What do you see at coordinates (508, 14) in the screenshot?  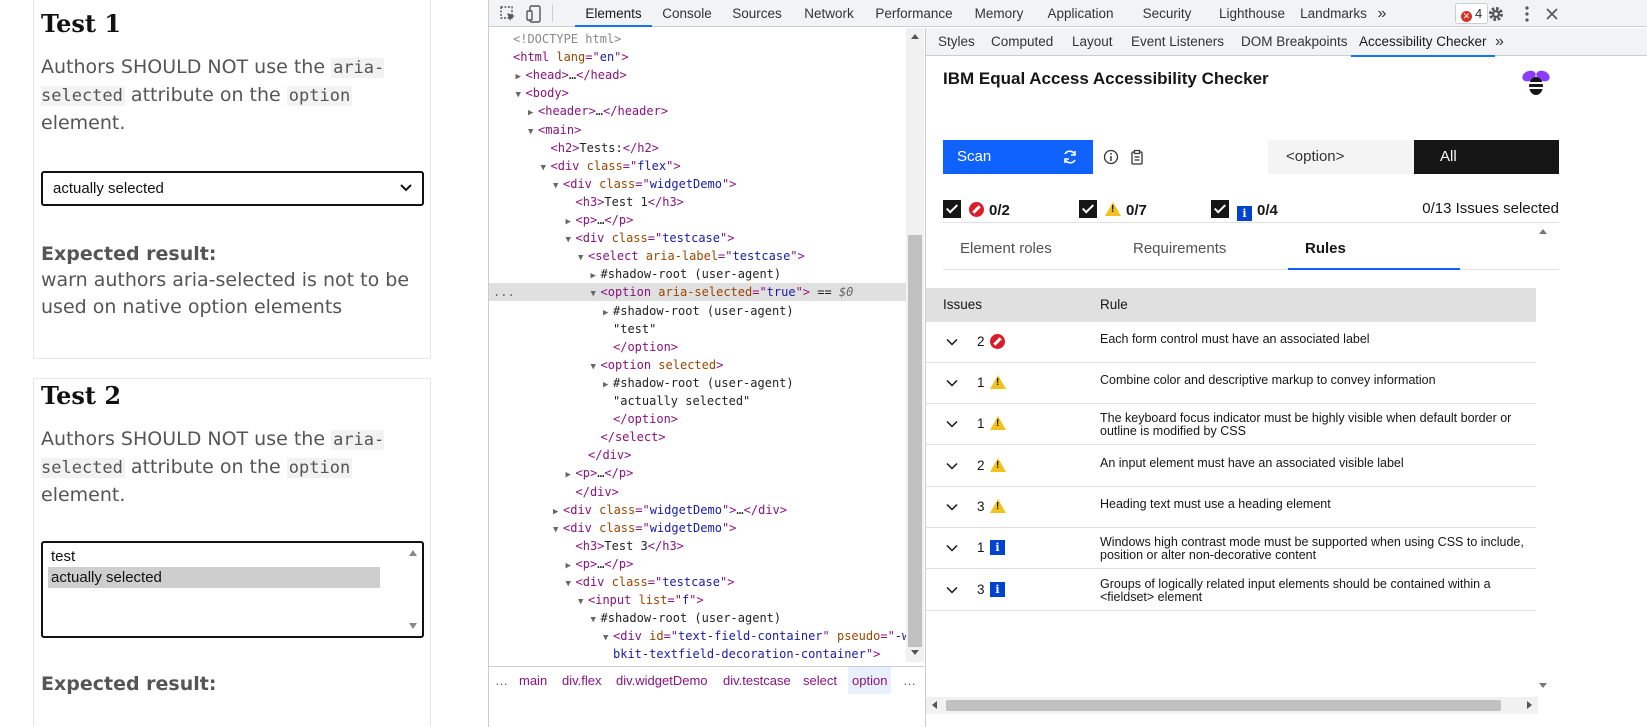 I see `inspect-element-icon` at bounding box center [508, 14].